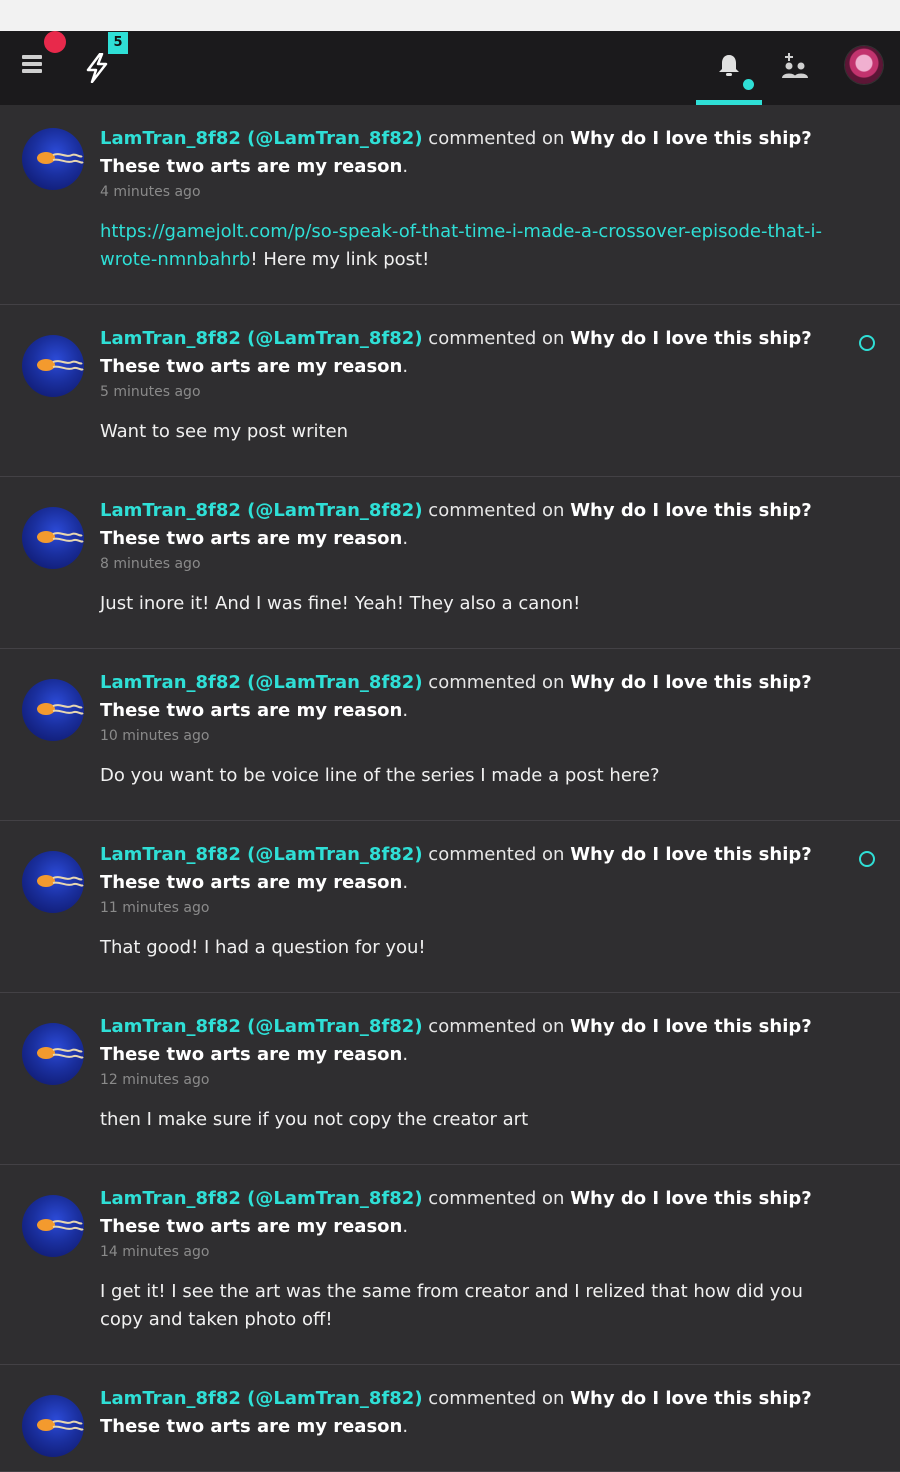 The image size is (900, 1472). Describe the element at coordinates (748, 84) in the screenshot. I see `unread-indicator-dot` at that location.